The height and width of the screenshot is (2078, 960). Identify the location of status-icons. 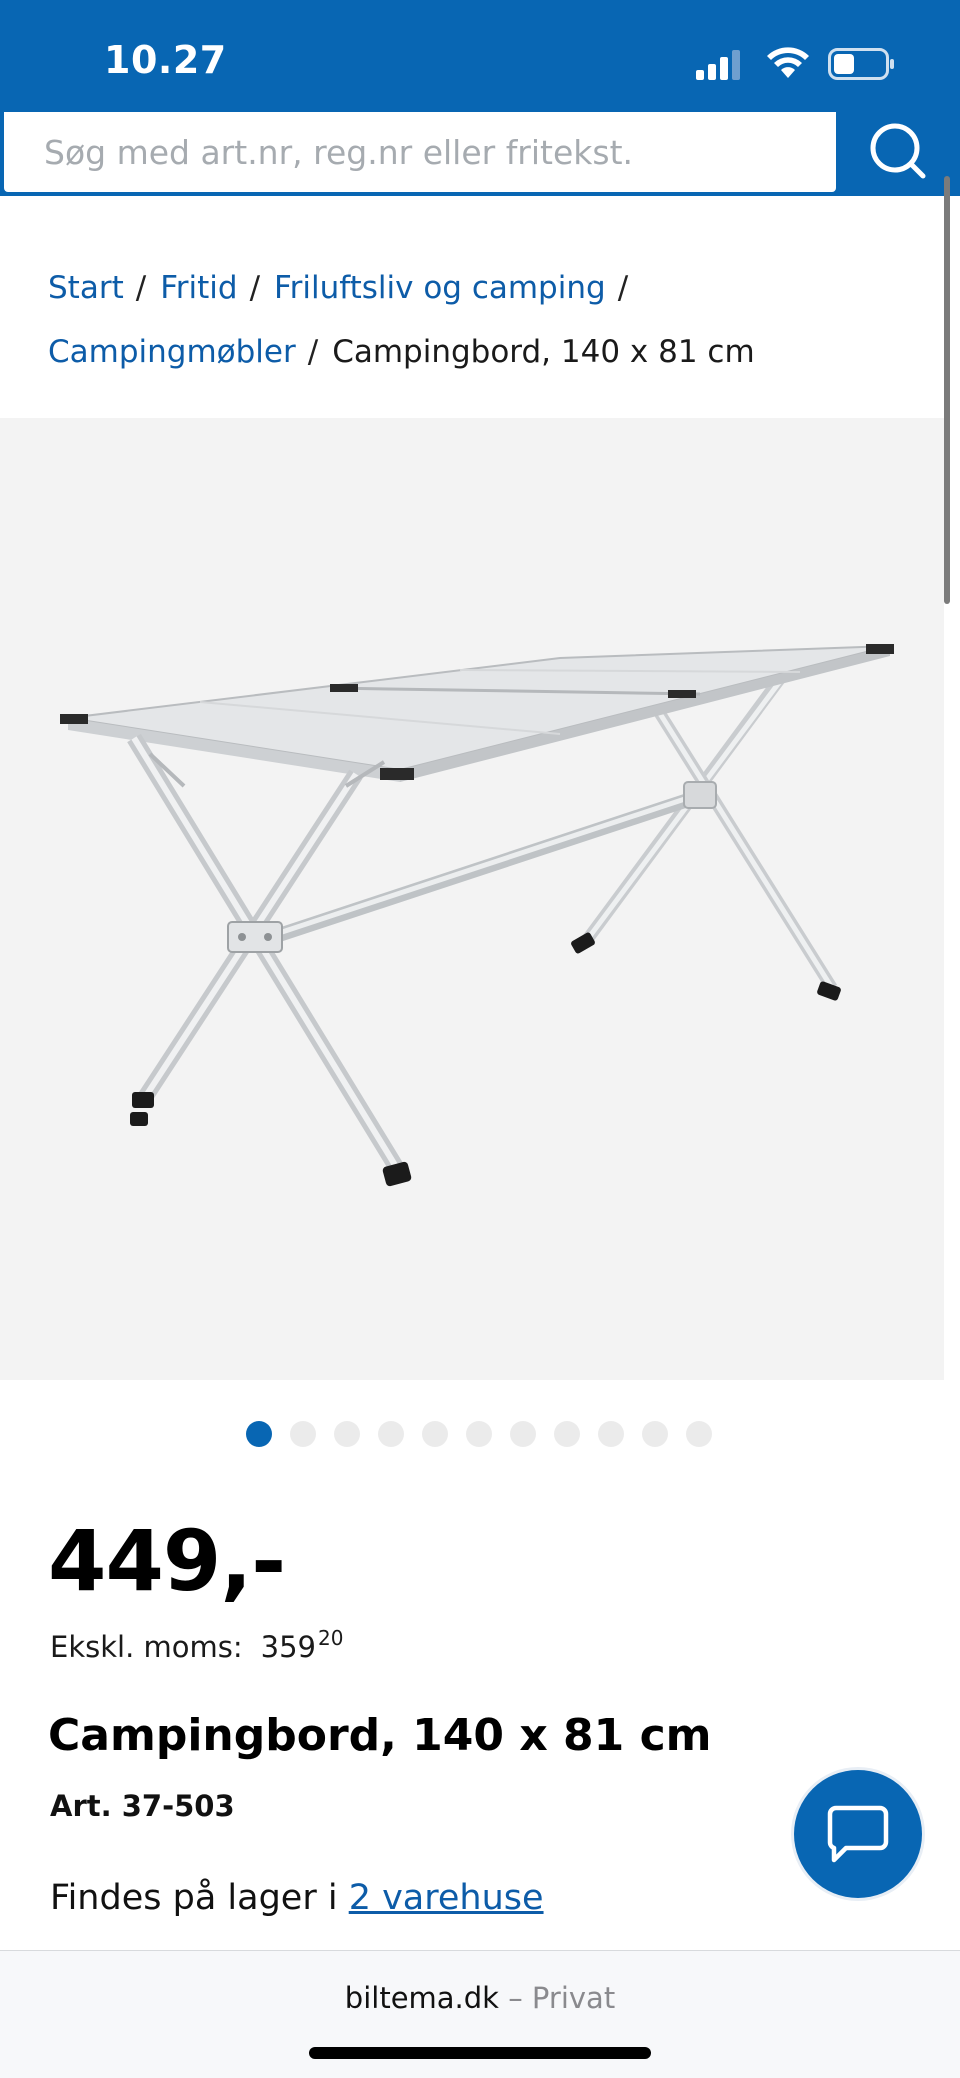
(796, 64).